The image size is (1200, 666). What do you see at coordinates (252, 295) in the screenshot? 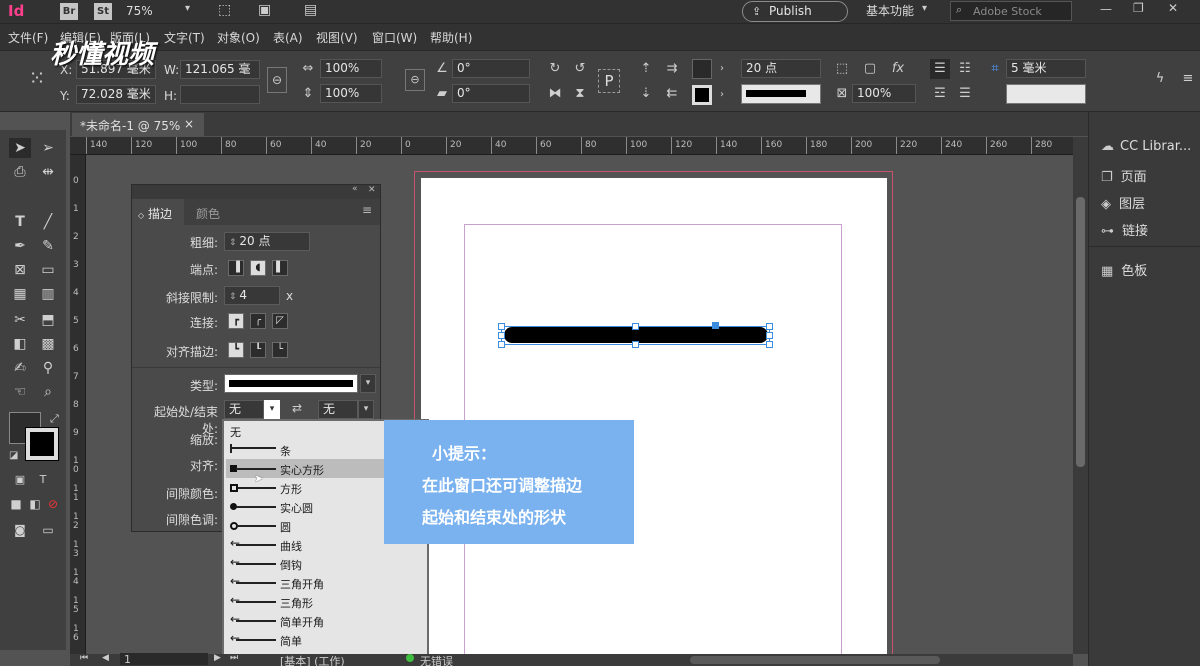
I see `miter-field: ⇕ 4` at bounding box center [252, 295].